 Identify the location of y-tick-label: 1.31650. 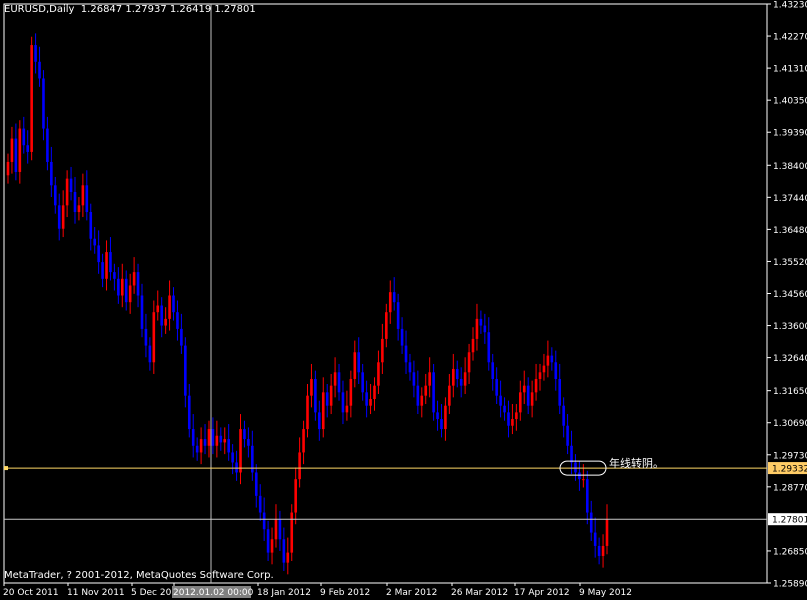
(790, 392).